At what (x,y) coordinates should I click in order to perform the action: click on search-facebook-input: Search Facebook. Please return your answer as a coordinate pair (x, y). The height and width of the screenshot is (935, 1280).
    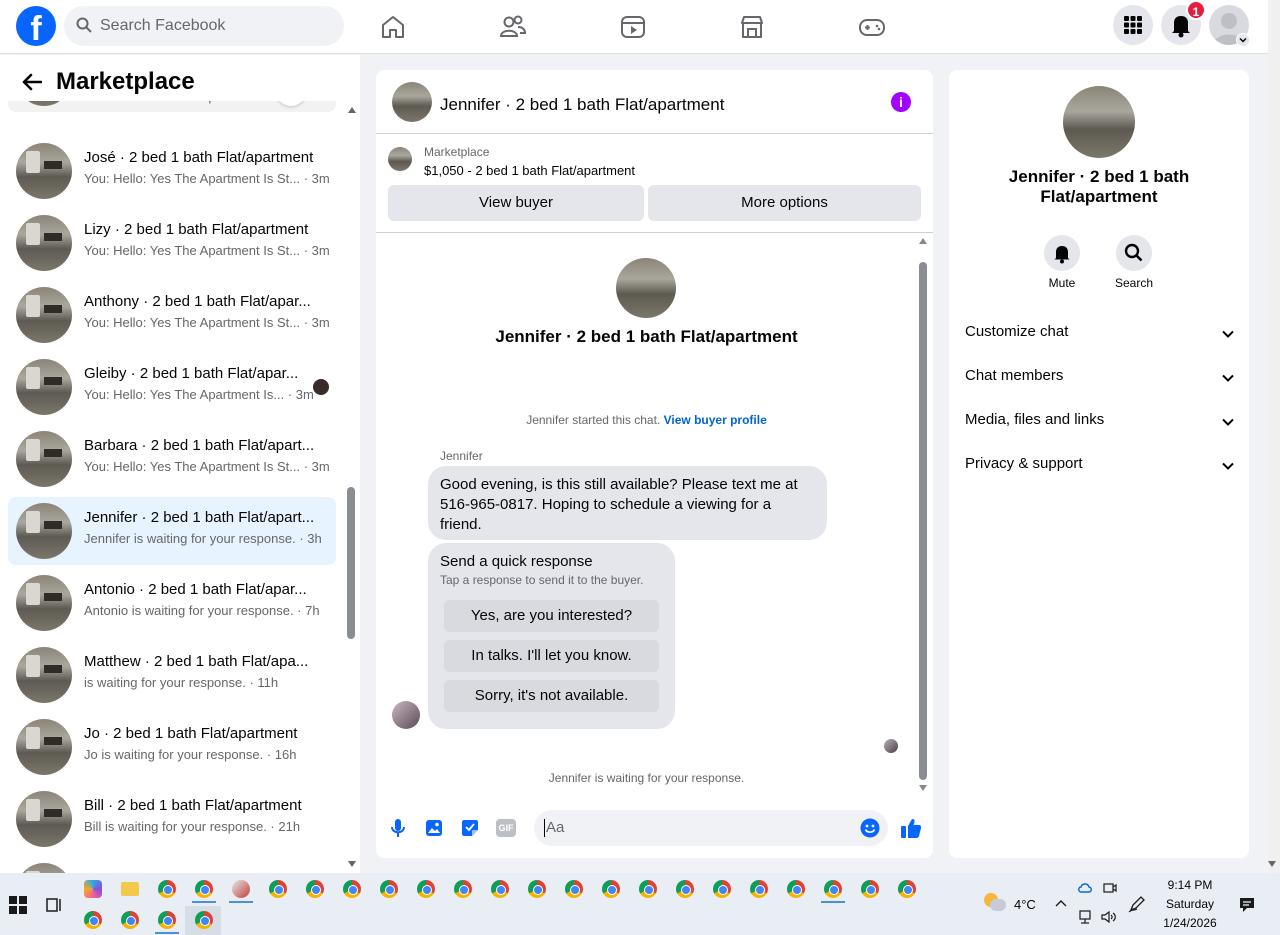
    Looking at the image, I should click on (204, 26).